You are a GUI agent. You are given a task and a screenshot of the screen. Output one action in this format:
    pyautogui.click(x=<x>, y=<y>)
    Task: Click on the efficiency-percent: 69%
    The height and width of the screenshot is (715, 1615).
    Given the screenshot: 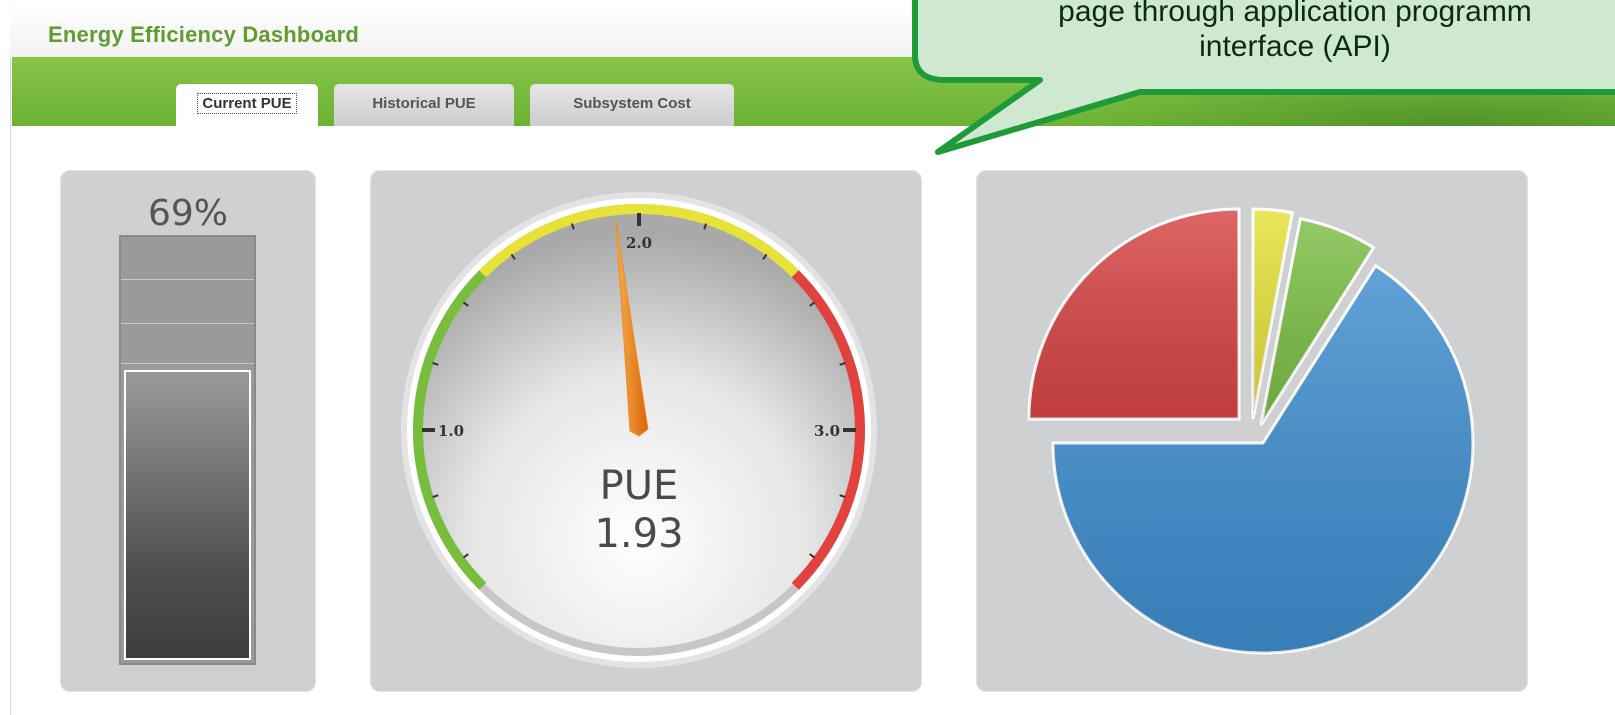 What is the action you would take?
    pyautogui.click(x=187, y=213)
    